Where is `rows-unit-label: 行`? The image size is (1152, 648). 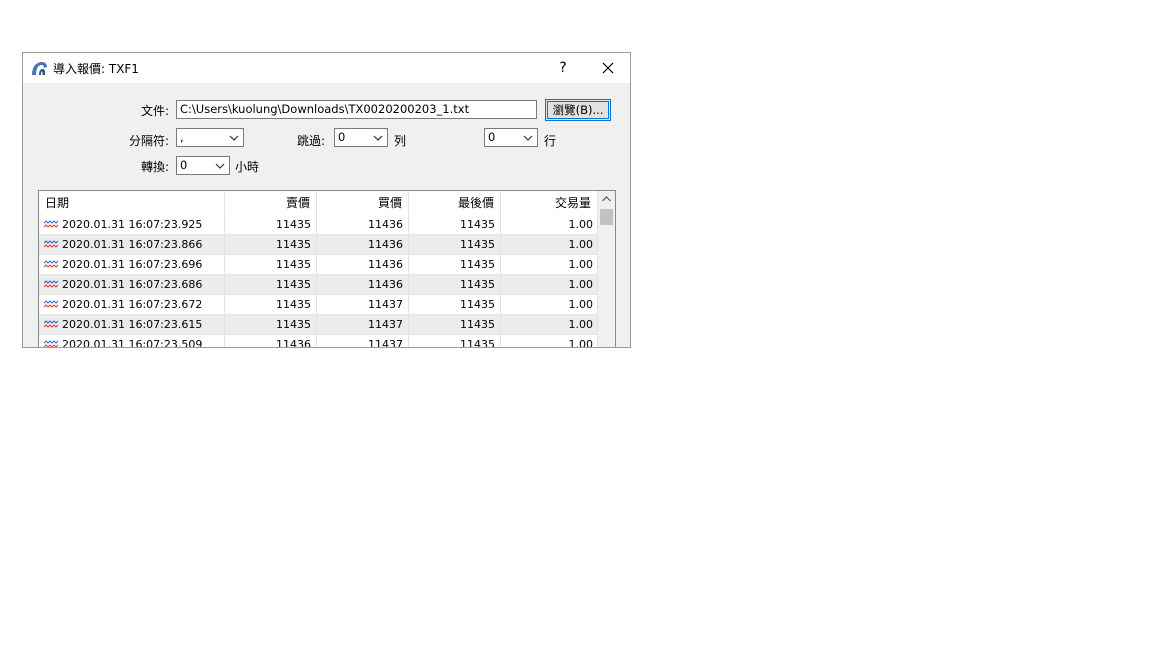
rows-unit-label: 行 is located at coordinates (550, 141).